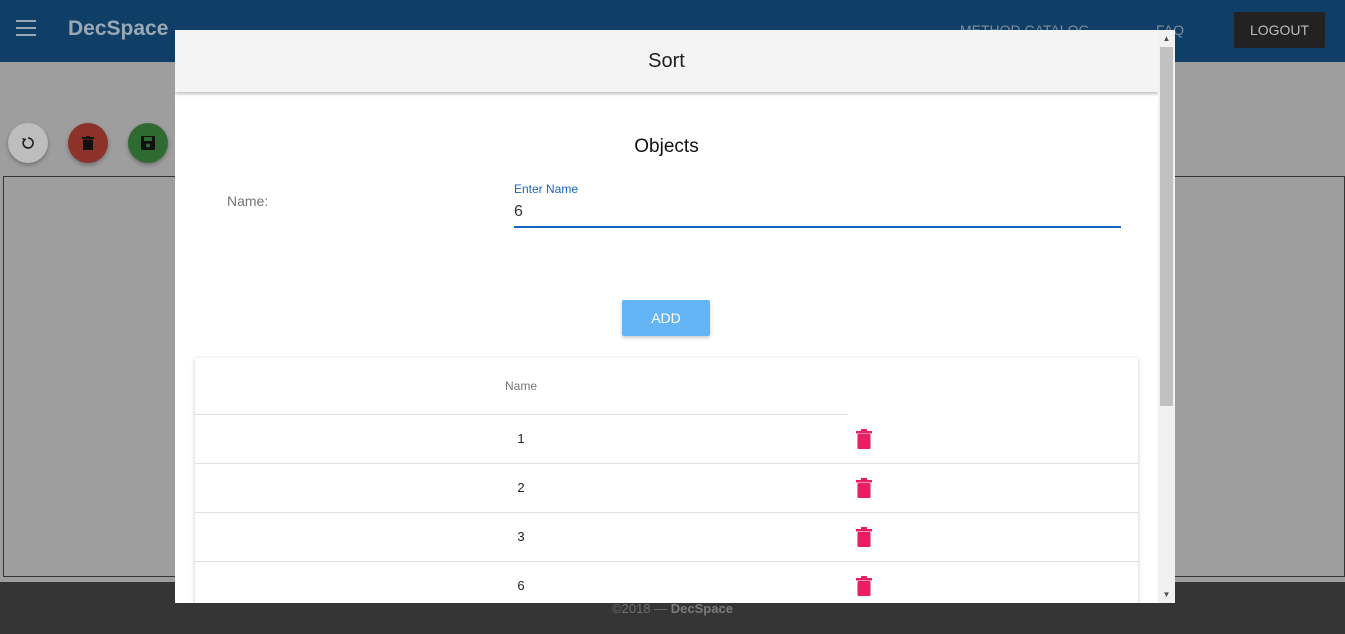  Describe the element at coordinates (1166, 38) in the screenshot. I see `scroll-up-icon: ▲` at that location.